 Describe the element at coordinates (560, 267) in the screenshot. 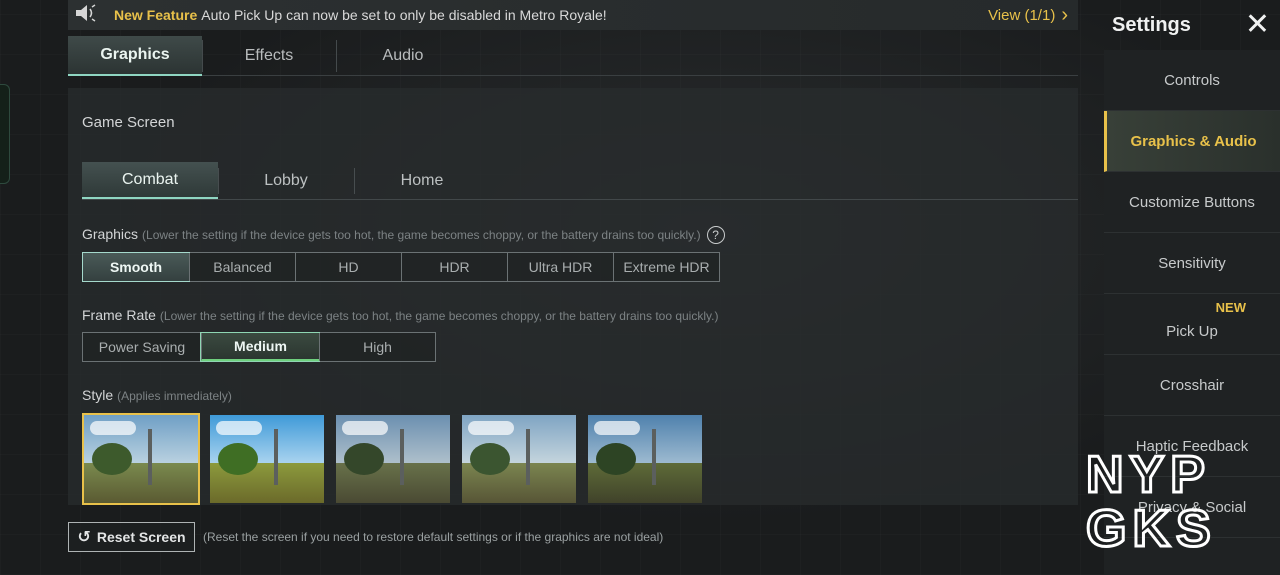

I see `graphics-option-ultra-hdr: Ultra HDR` at that location.